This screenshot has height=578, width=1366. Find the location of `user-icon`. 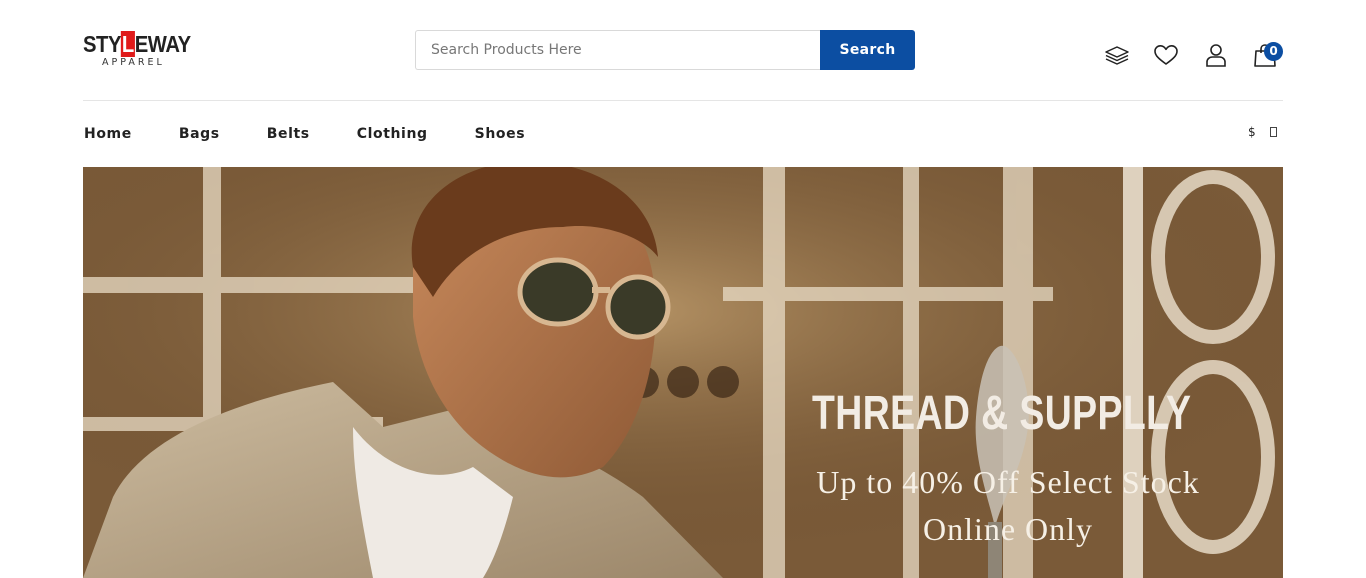

user-icon is located at coordinates (1216, 55).